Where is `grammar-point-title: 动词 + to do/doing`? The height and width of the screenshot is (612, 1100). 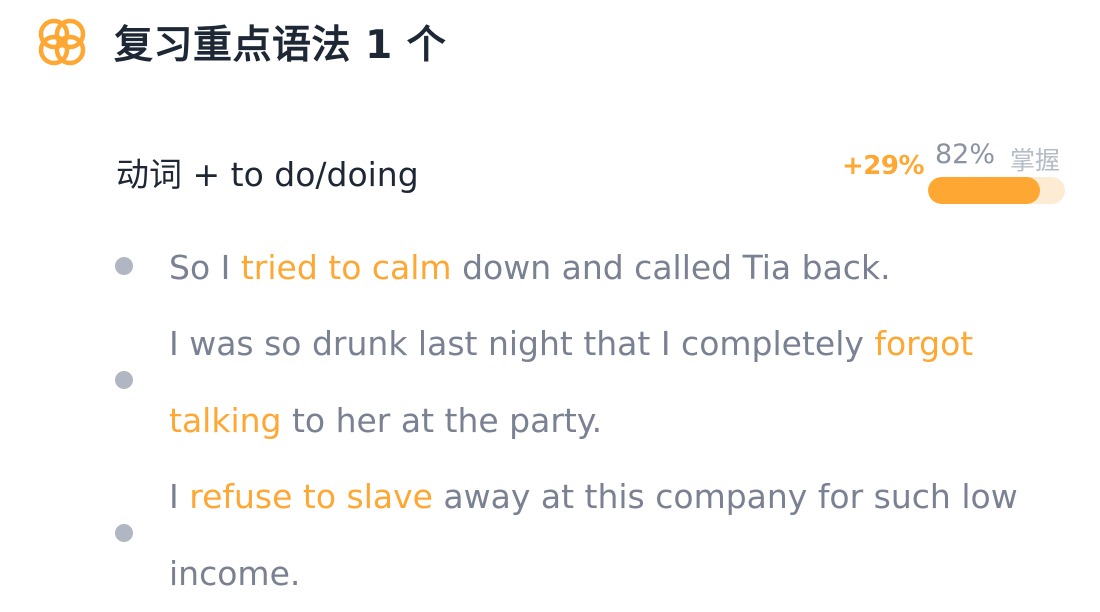 grammar-point-title: 动词 + to do/doing is located at coordinates (267, 174).